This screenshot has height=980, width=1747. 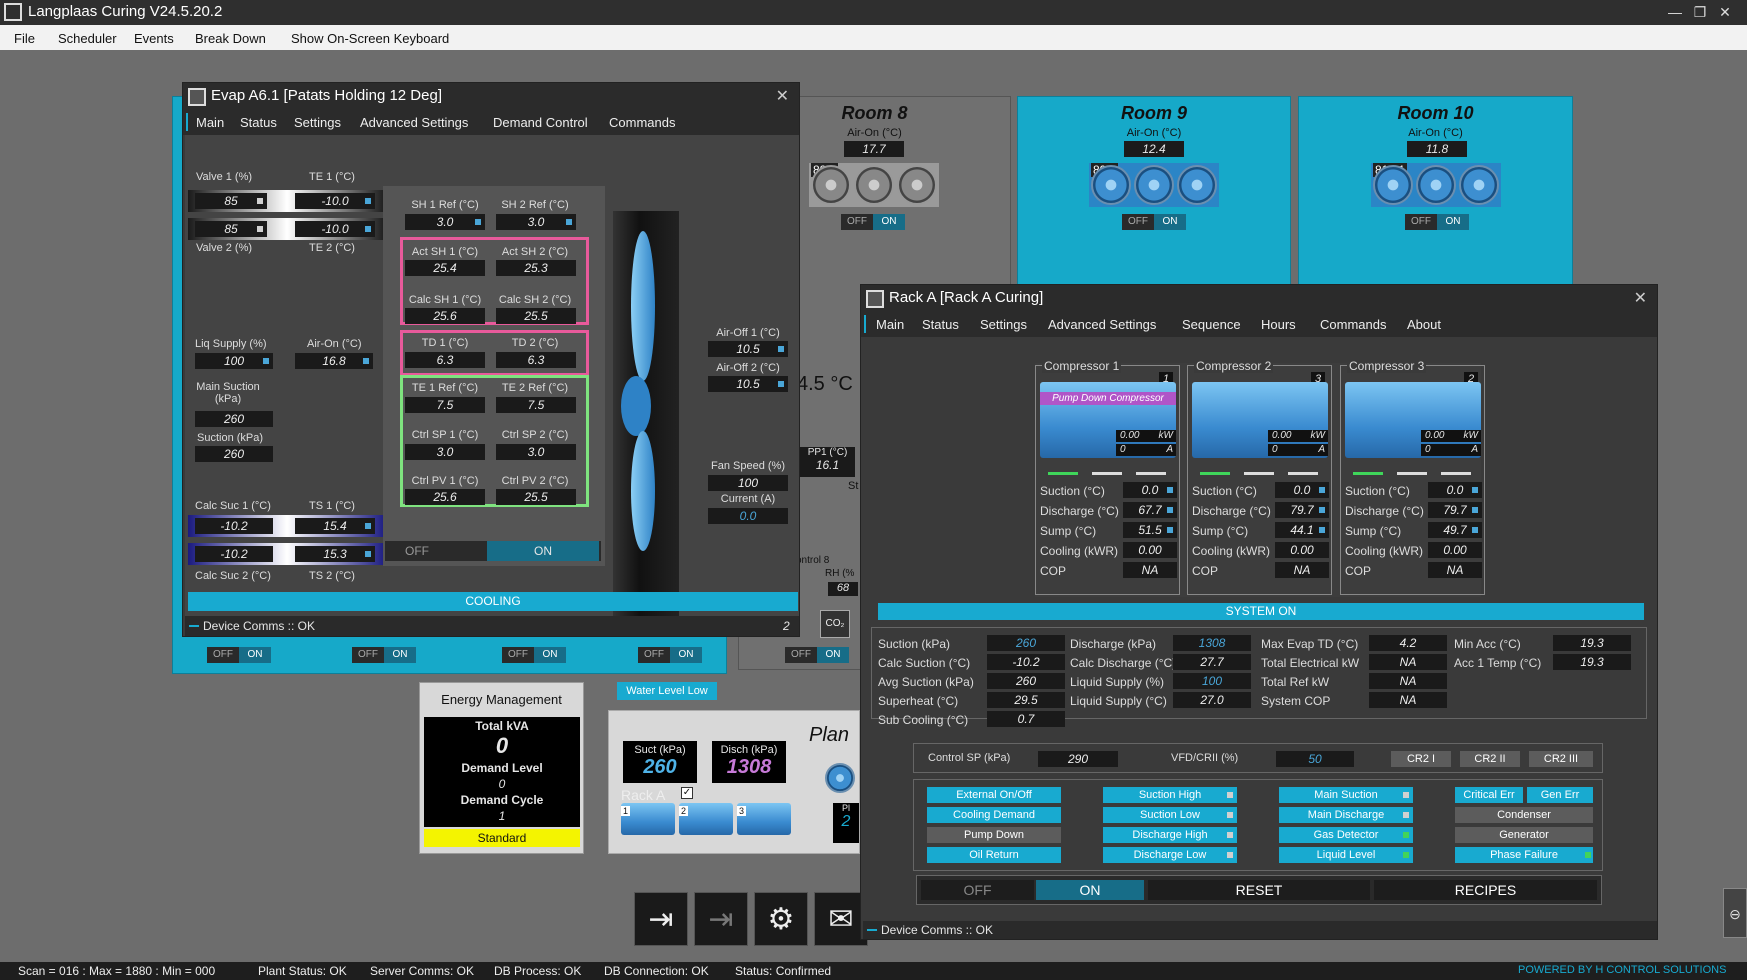 I want to click on alarm-indicator: Oil Return, so click(x=994, y=855).